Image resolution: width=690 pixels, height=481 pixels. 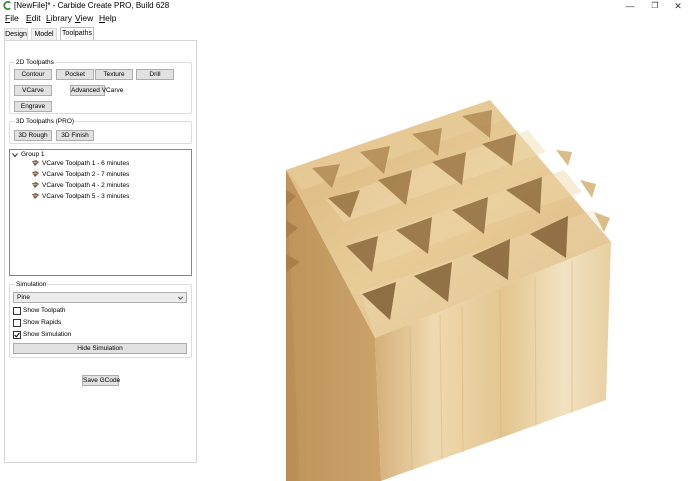 I want to click on pocket-button: Pocket, so click(x=75, y=74).